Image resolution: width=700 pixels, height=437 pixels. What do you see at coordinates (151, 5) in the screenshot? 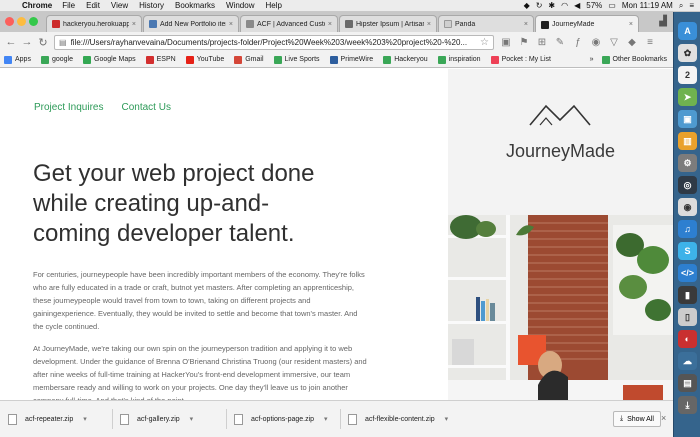
I see `menu-history: History` at bounding box center [151, 5].